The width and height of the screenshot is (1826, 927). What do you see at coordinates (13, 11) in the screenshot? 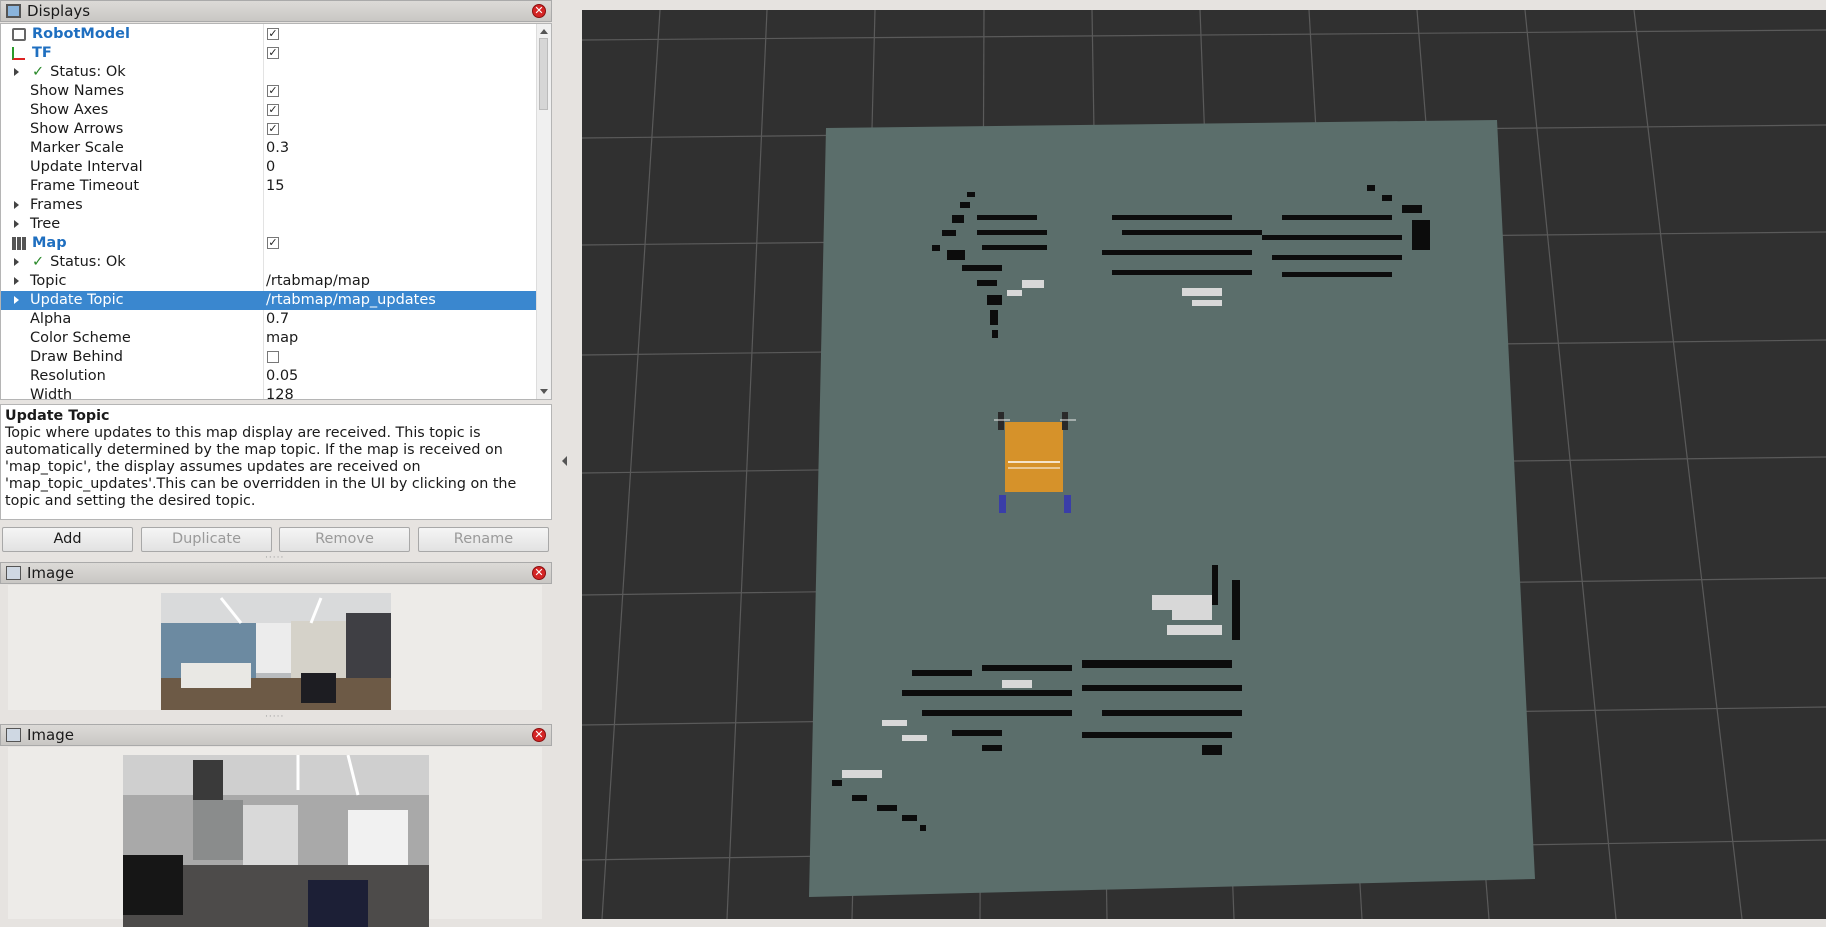
I see `monitor-icon` at bounding box center [13, 11].